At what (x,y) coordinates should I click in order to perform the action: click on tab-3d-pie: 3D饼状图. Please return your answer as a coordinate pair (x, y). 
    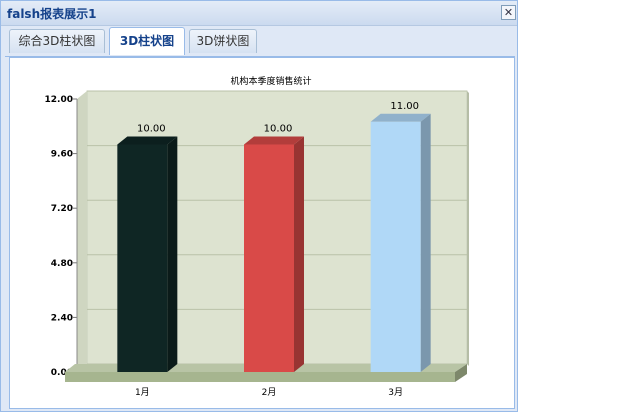
    Looking at the image, I should click on (223, 41).